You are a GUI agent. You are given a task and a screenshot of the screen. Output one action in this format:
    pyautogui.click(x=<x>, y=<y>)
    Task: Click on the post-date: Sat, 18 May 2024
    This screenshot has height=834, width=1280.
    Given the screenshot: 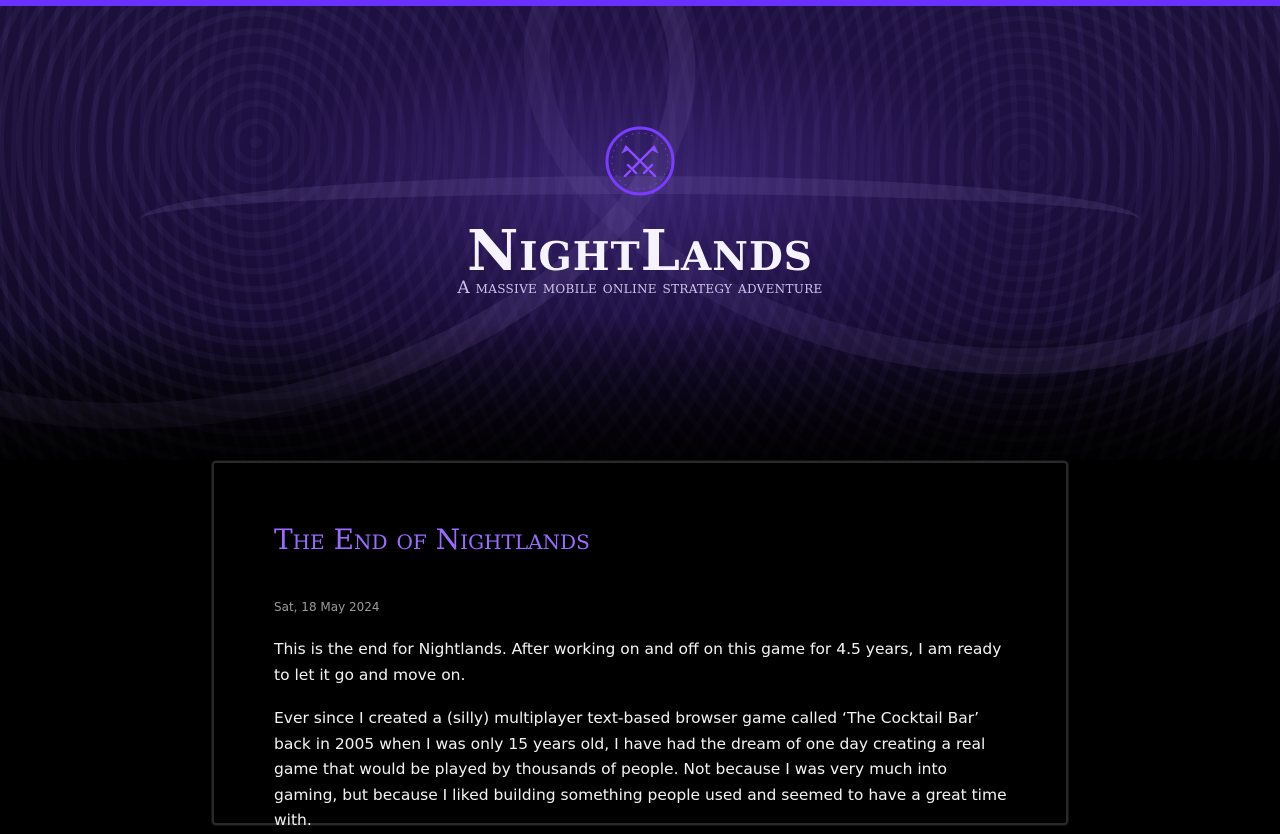 What is the action you would take?
    pyautogui.click(x=327, y=607)
    